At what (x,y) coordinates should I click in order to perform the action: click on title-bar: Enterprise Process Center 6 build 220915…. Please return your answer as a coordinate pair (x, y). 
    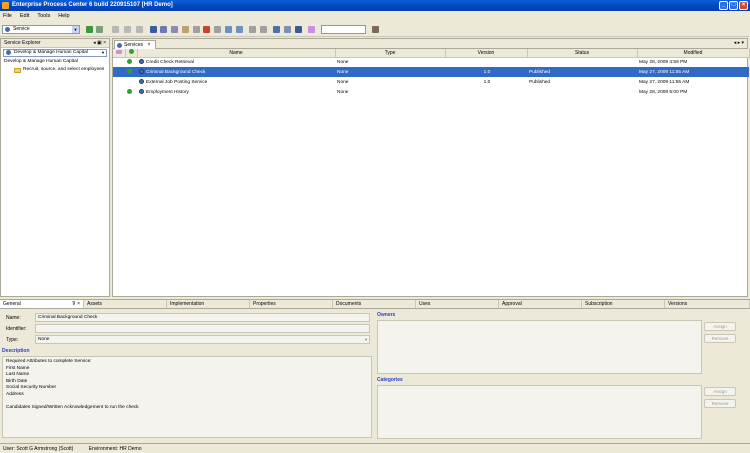
    Looking at the image, I should click on (375, 5).